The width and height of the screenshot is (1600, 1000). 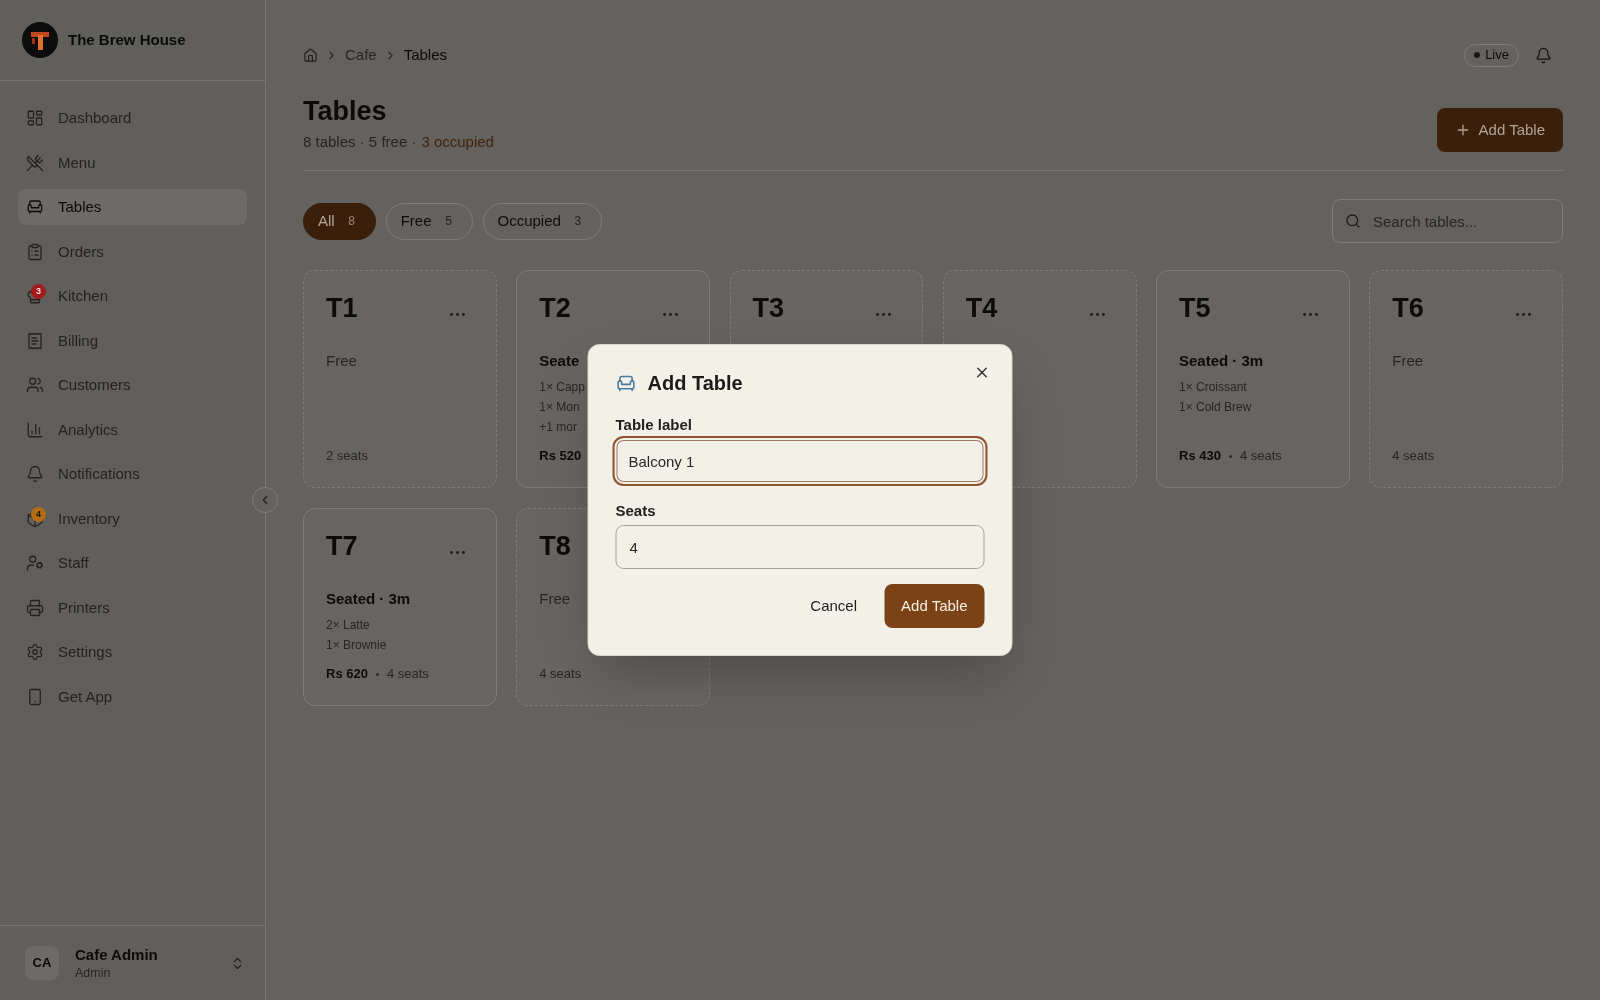 I want to click on brand-name: The Brew House, so click(x=127, y=39).